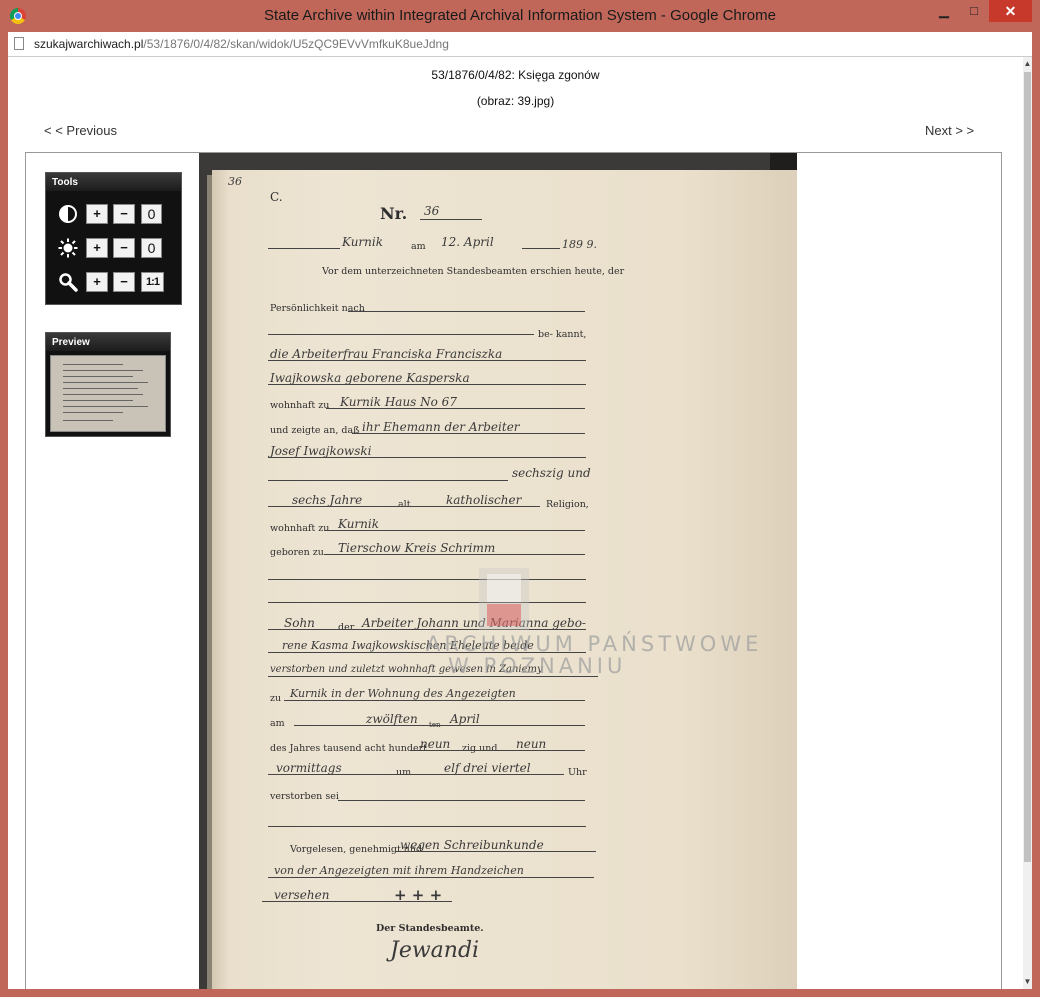  I want to click on text-line: und zeigte an, daß, so click(315, 430).